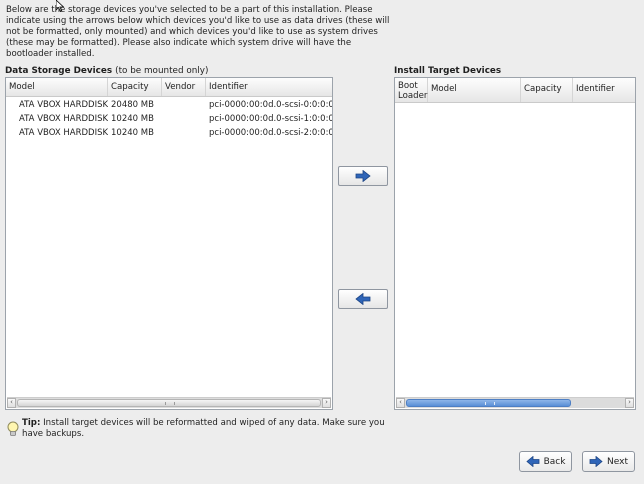 The image size is (644, 484). I want to click on next-button: Next, so click(608, 461).